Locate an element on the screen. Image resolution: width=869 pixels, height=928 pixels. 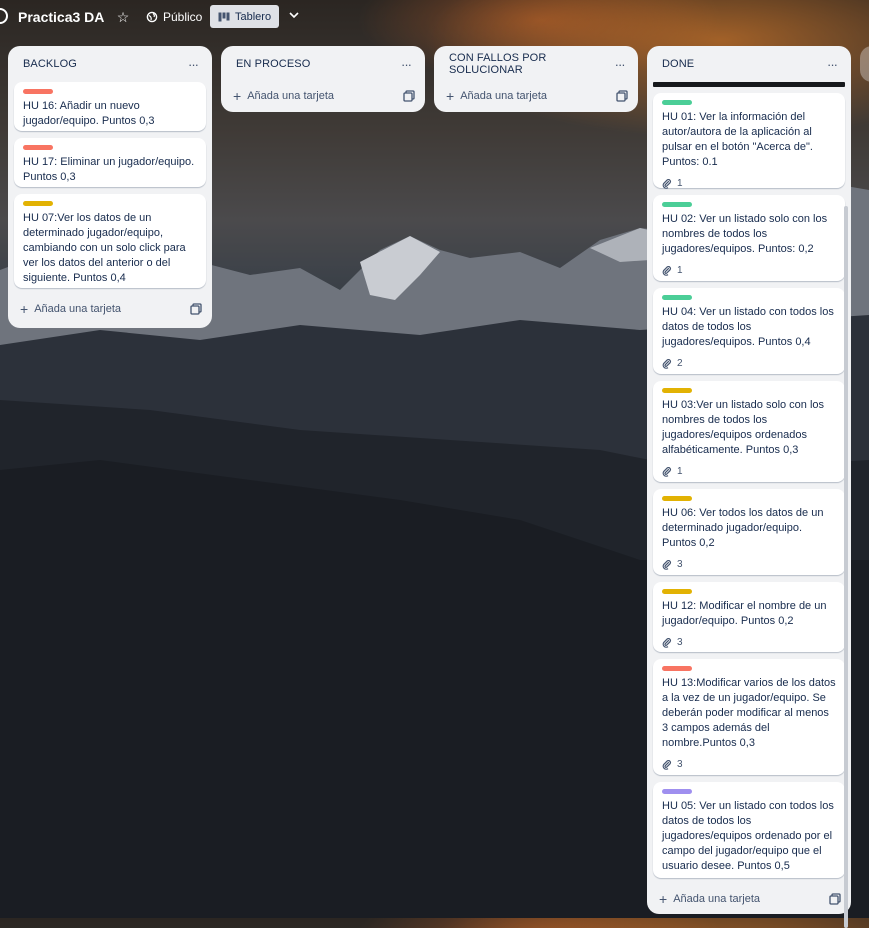
visibility-label: Público is located at coordinates (183, 17).